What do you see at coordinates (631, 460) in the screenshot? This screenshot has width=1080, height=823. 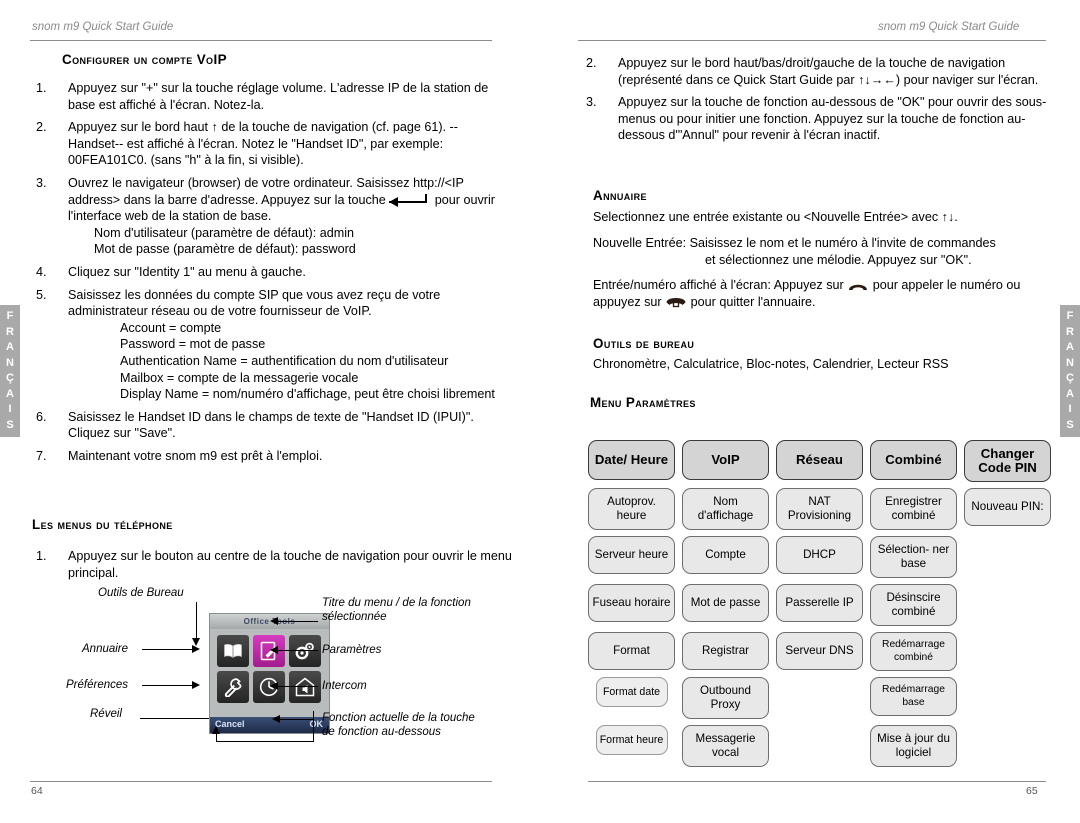 I see `menu-header-box: Date/ Heure` at bounding box center [631, 460].